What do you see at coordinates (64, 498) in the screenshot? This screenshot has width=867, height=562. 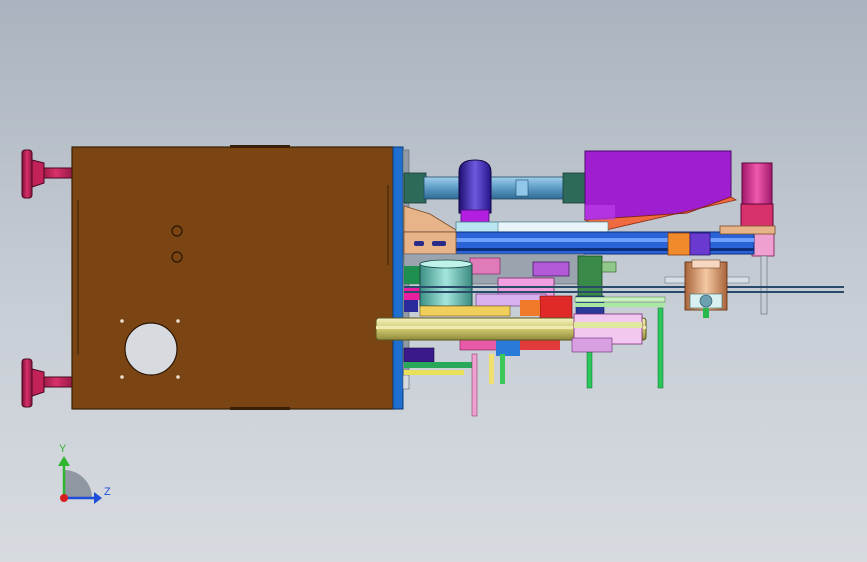 I see `origin-dot` at bounding box center [64, 498].